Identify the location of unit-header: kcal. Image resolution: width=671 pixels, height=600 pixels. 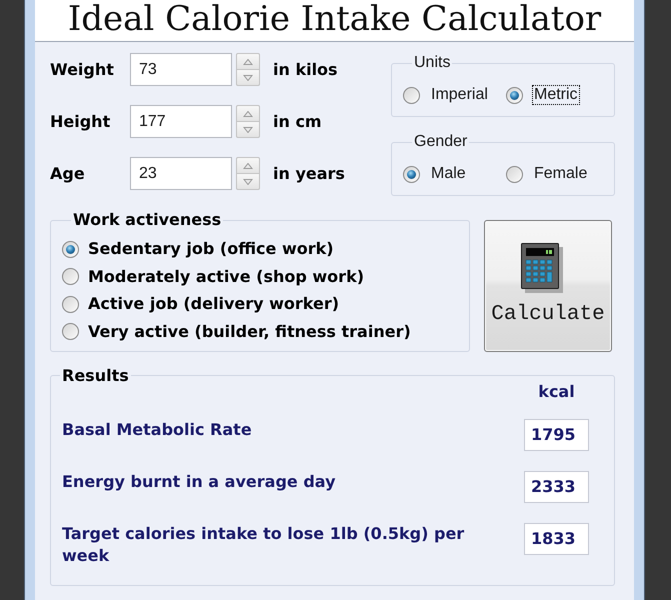
(556, 392).